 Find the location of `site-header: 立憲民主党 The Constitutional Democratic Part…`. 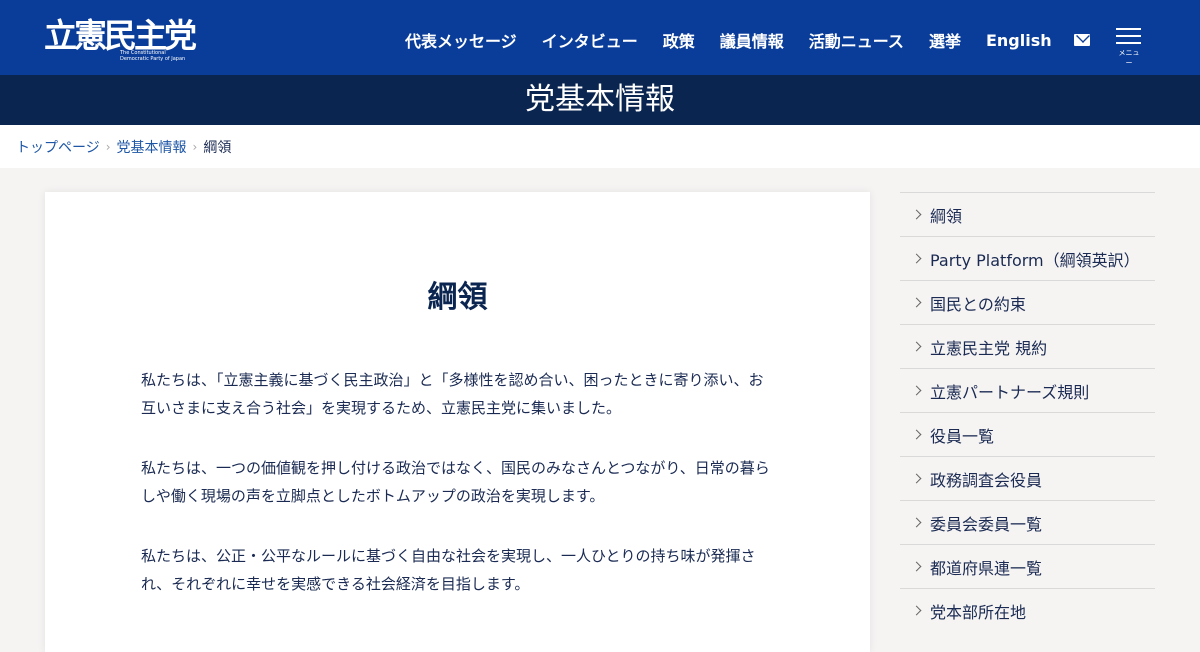

site-header: 立憲民主党 The Constitutional Democratic Part… is located at coordinates (600, 37).